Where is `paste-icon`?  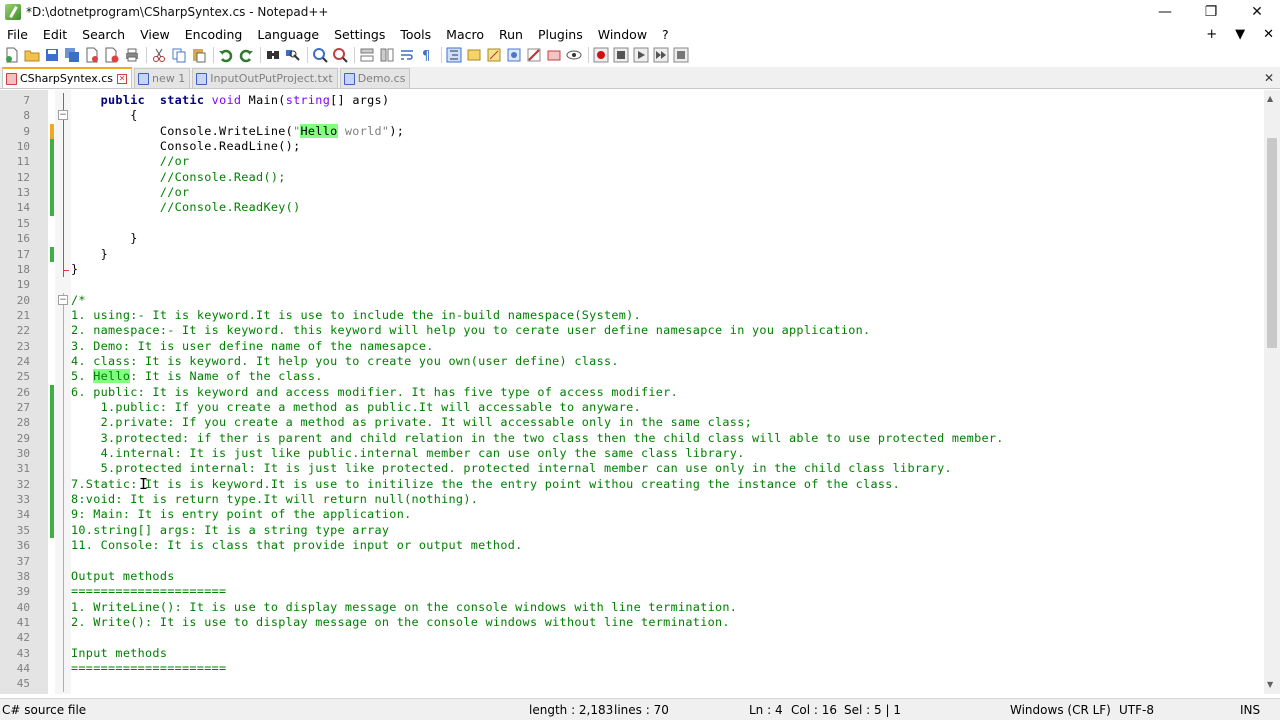 paste-icon is located at coordinates (199, 55).